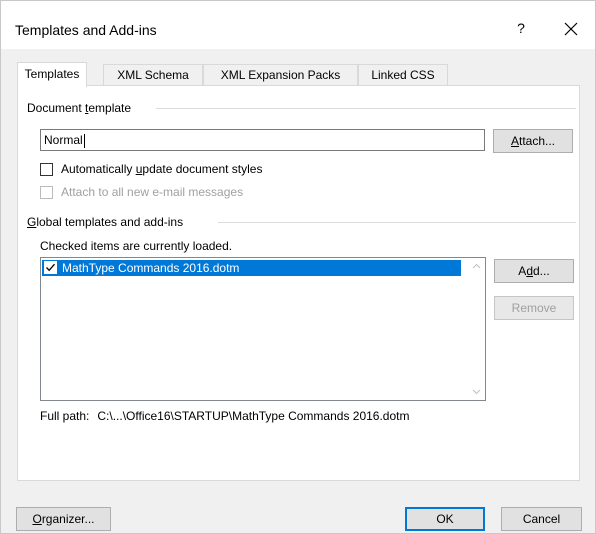 This screenshot has height=534, width=596. Describe the element at coordinates (86, 30) in the screenshot. I see `dialog-title: Templates and Add-ins` at that location.